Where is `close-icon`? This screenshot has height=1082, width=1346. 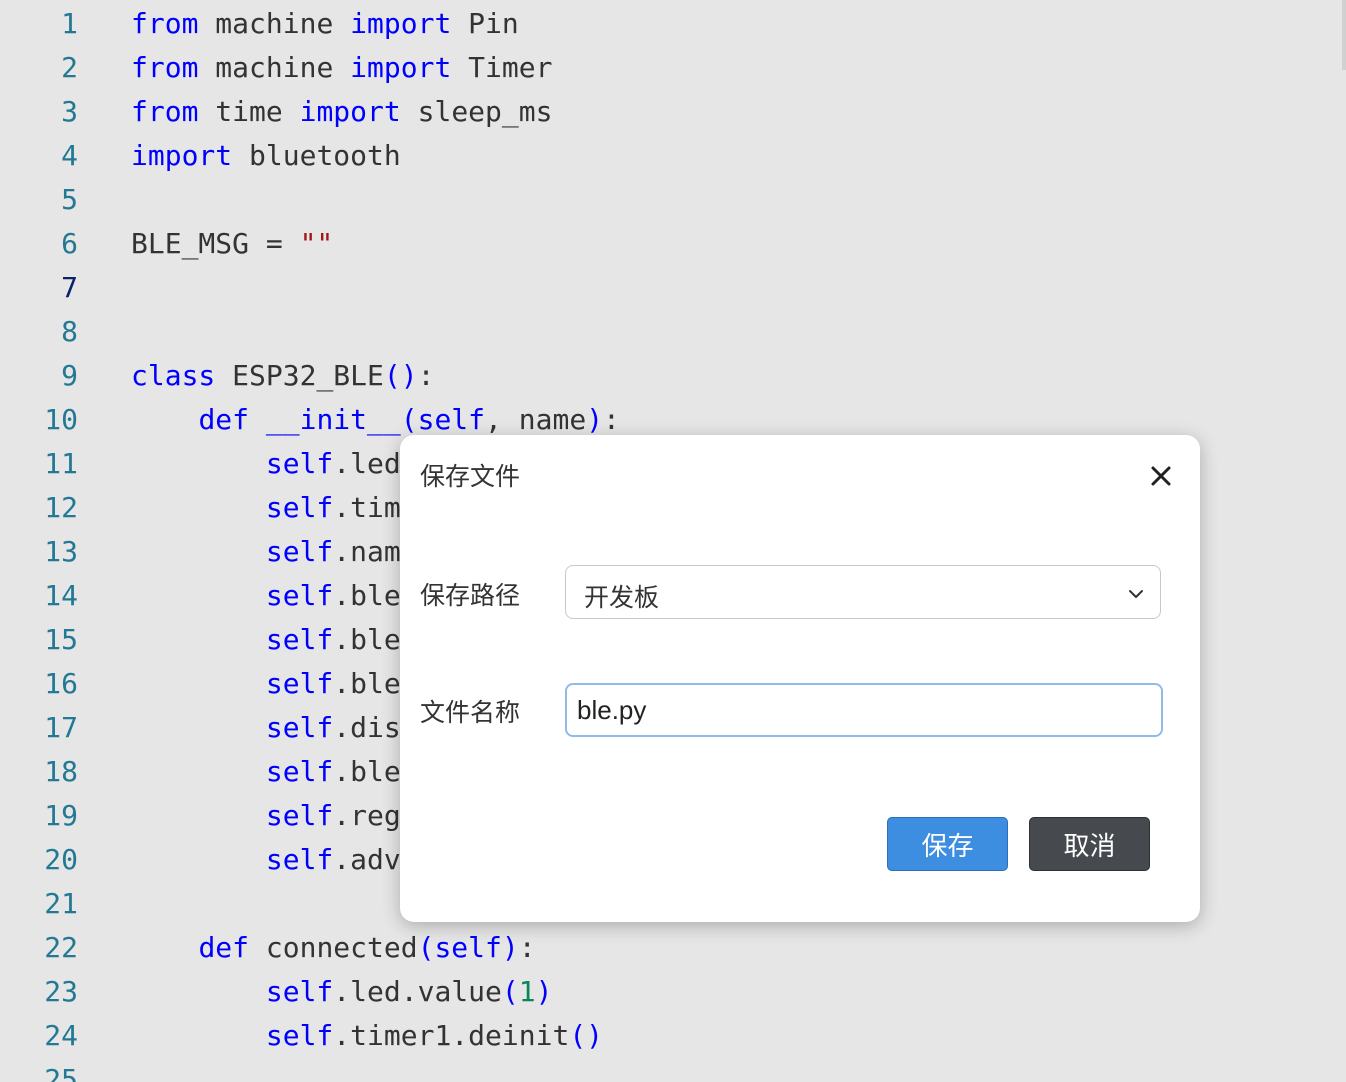
close-icon is located at coordinates (1161, 476).